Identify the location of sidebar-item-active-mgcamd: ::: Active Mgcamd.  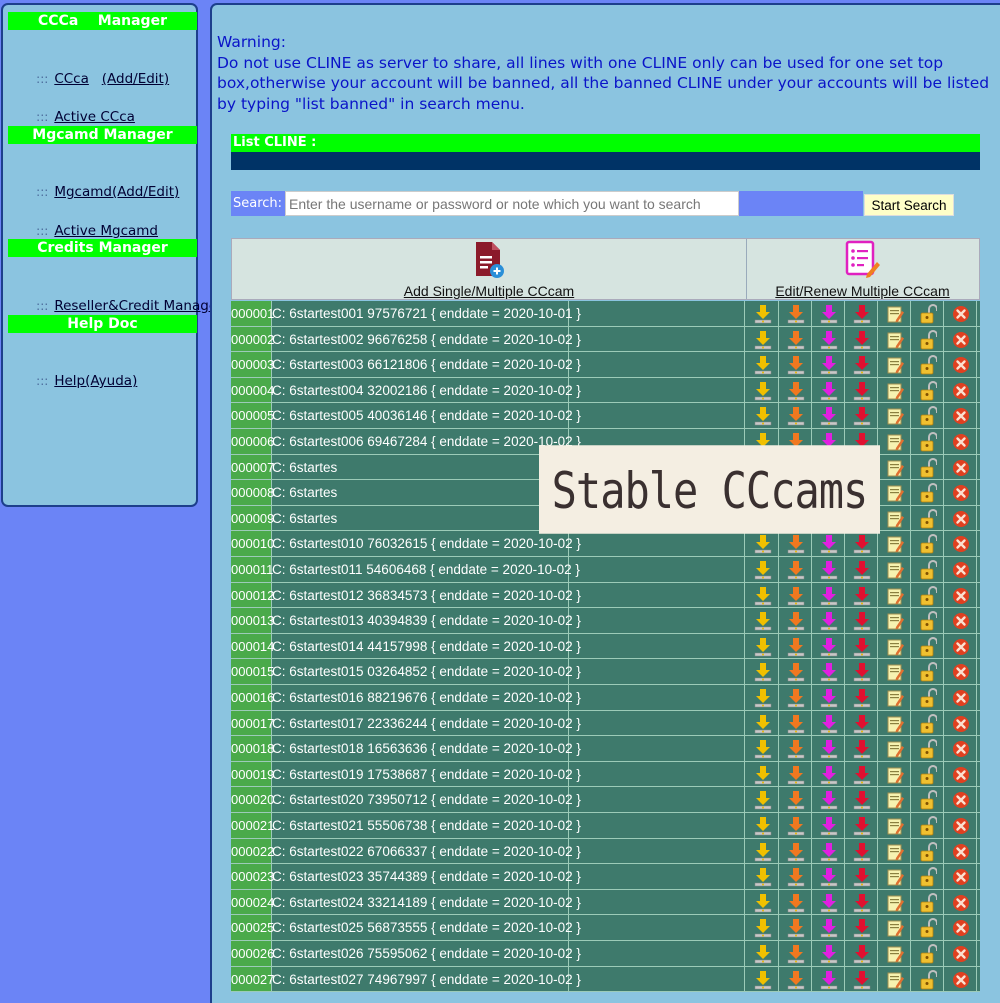
(88, 221).